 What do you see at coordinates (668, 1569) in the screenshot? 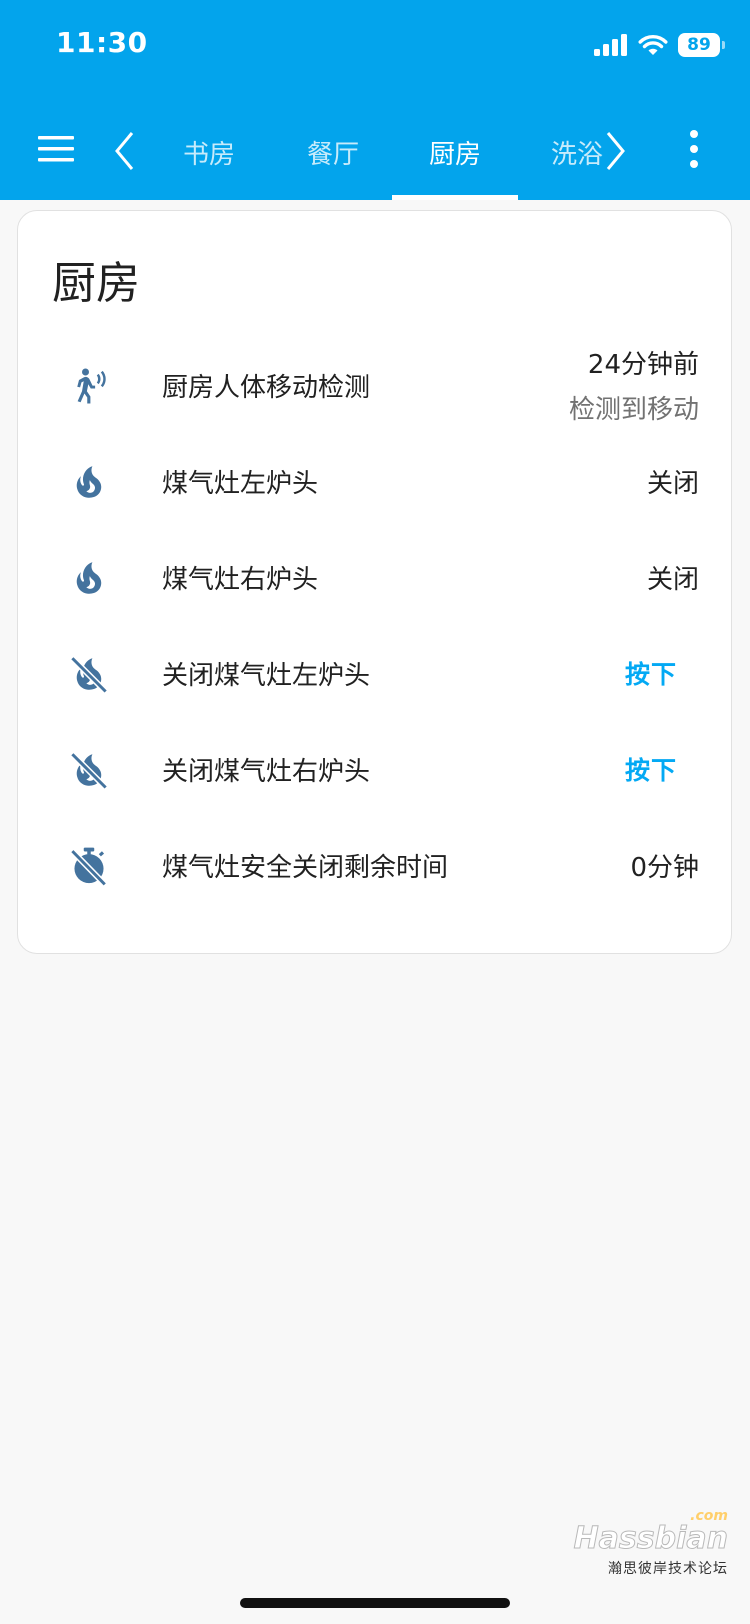
I see `watermark-slogan: 瀚思彼岸技术论坛` at bounding box center [668, 1569].